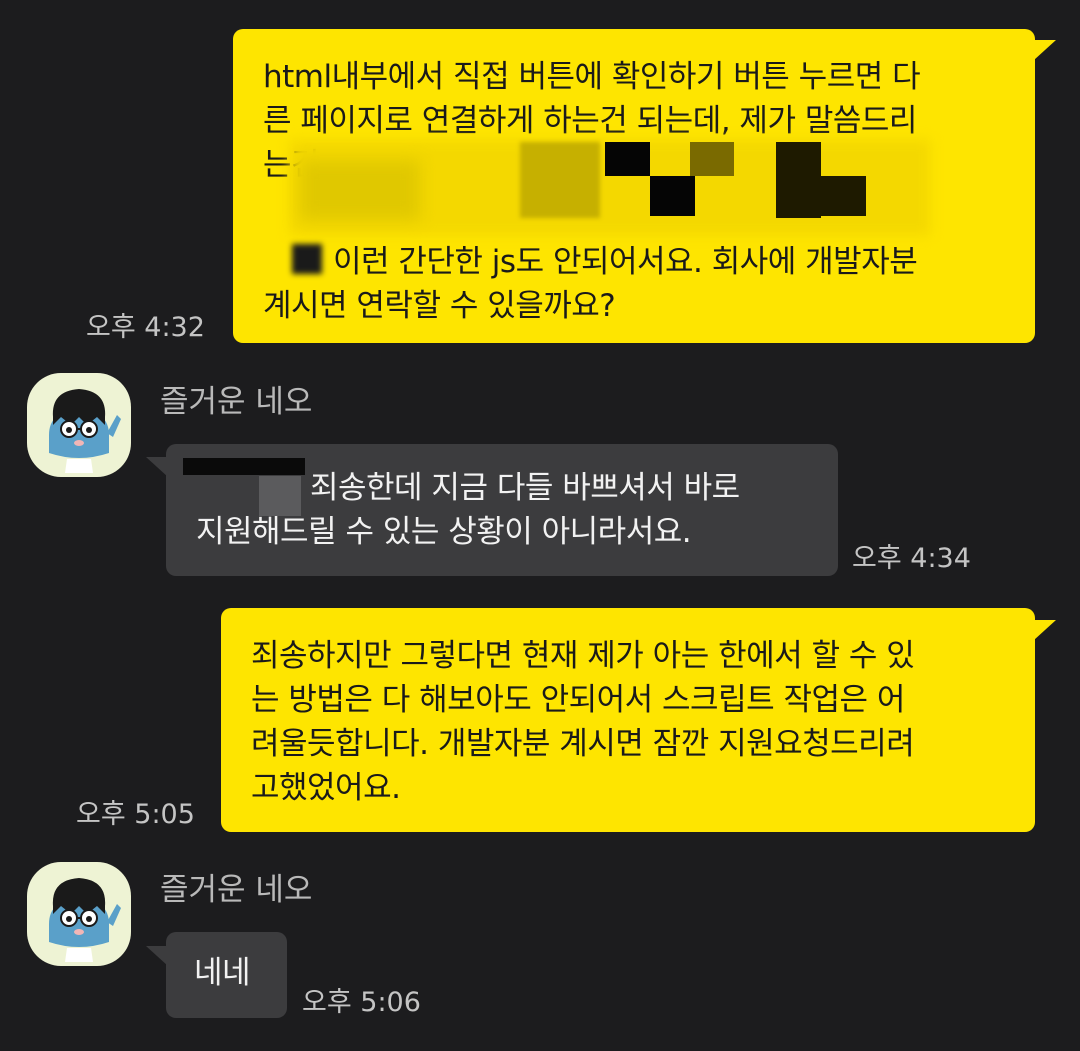  What do you see at coordinates (444, 532) in the screenshot?
I see `message-text-line: 지원해드릴 수 있는 상황이 아니라서요.` at bounding box center [444, 532].